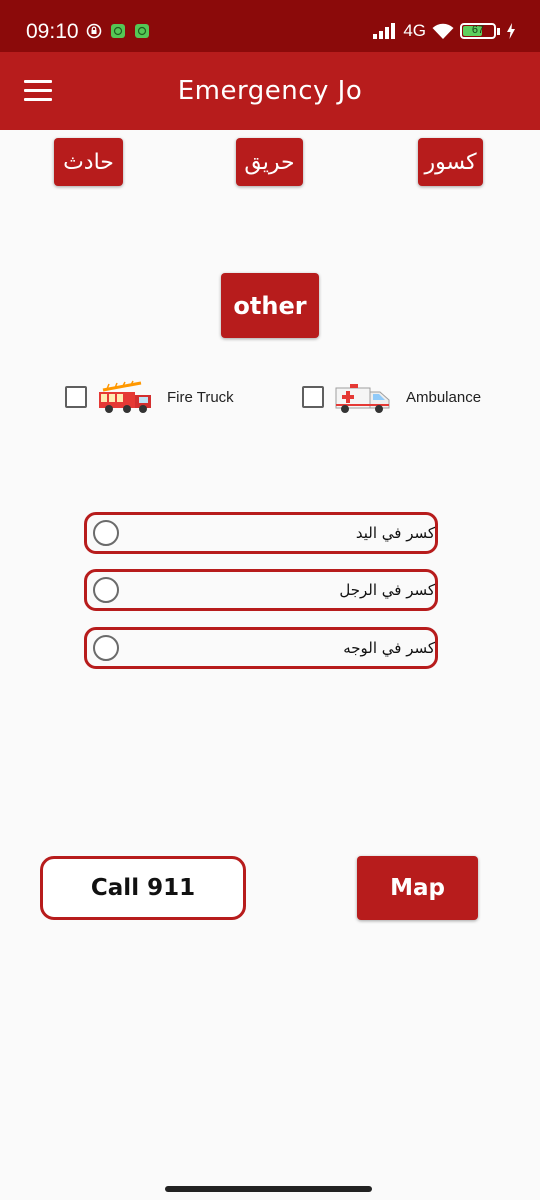 Image resolution: width=540 pixels, height=1200 pixels. I want to click on battery-level: 67, so click(478, 30).